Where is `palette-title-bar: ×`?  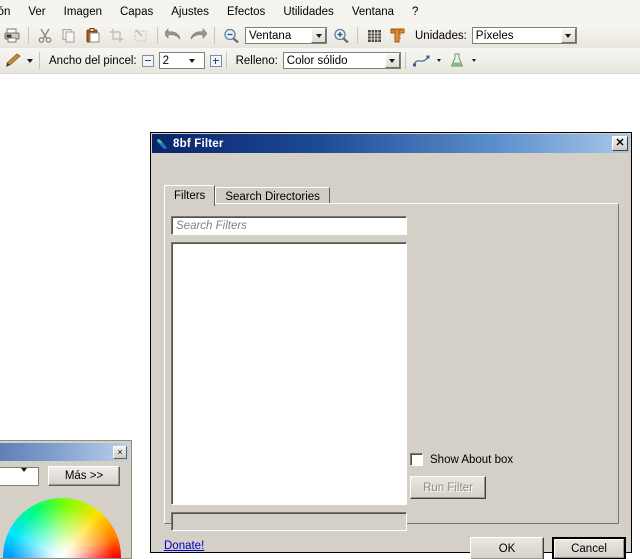
palette-title-bar: × is located at coordinates (64, 452).